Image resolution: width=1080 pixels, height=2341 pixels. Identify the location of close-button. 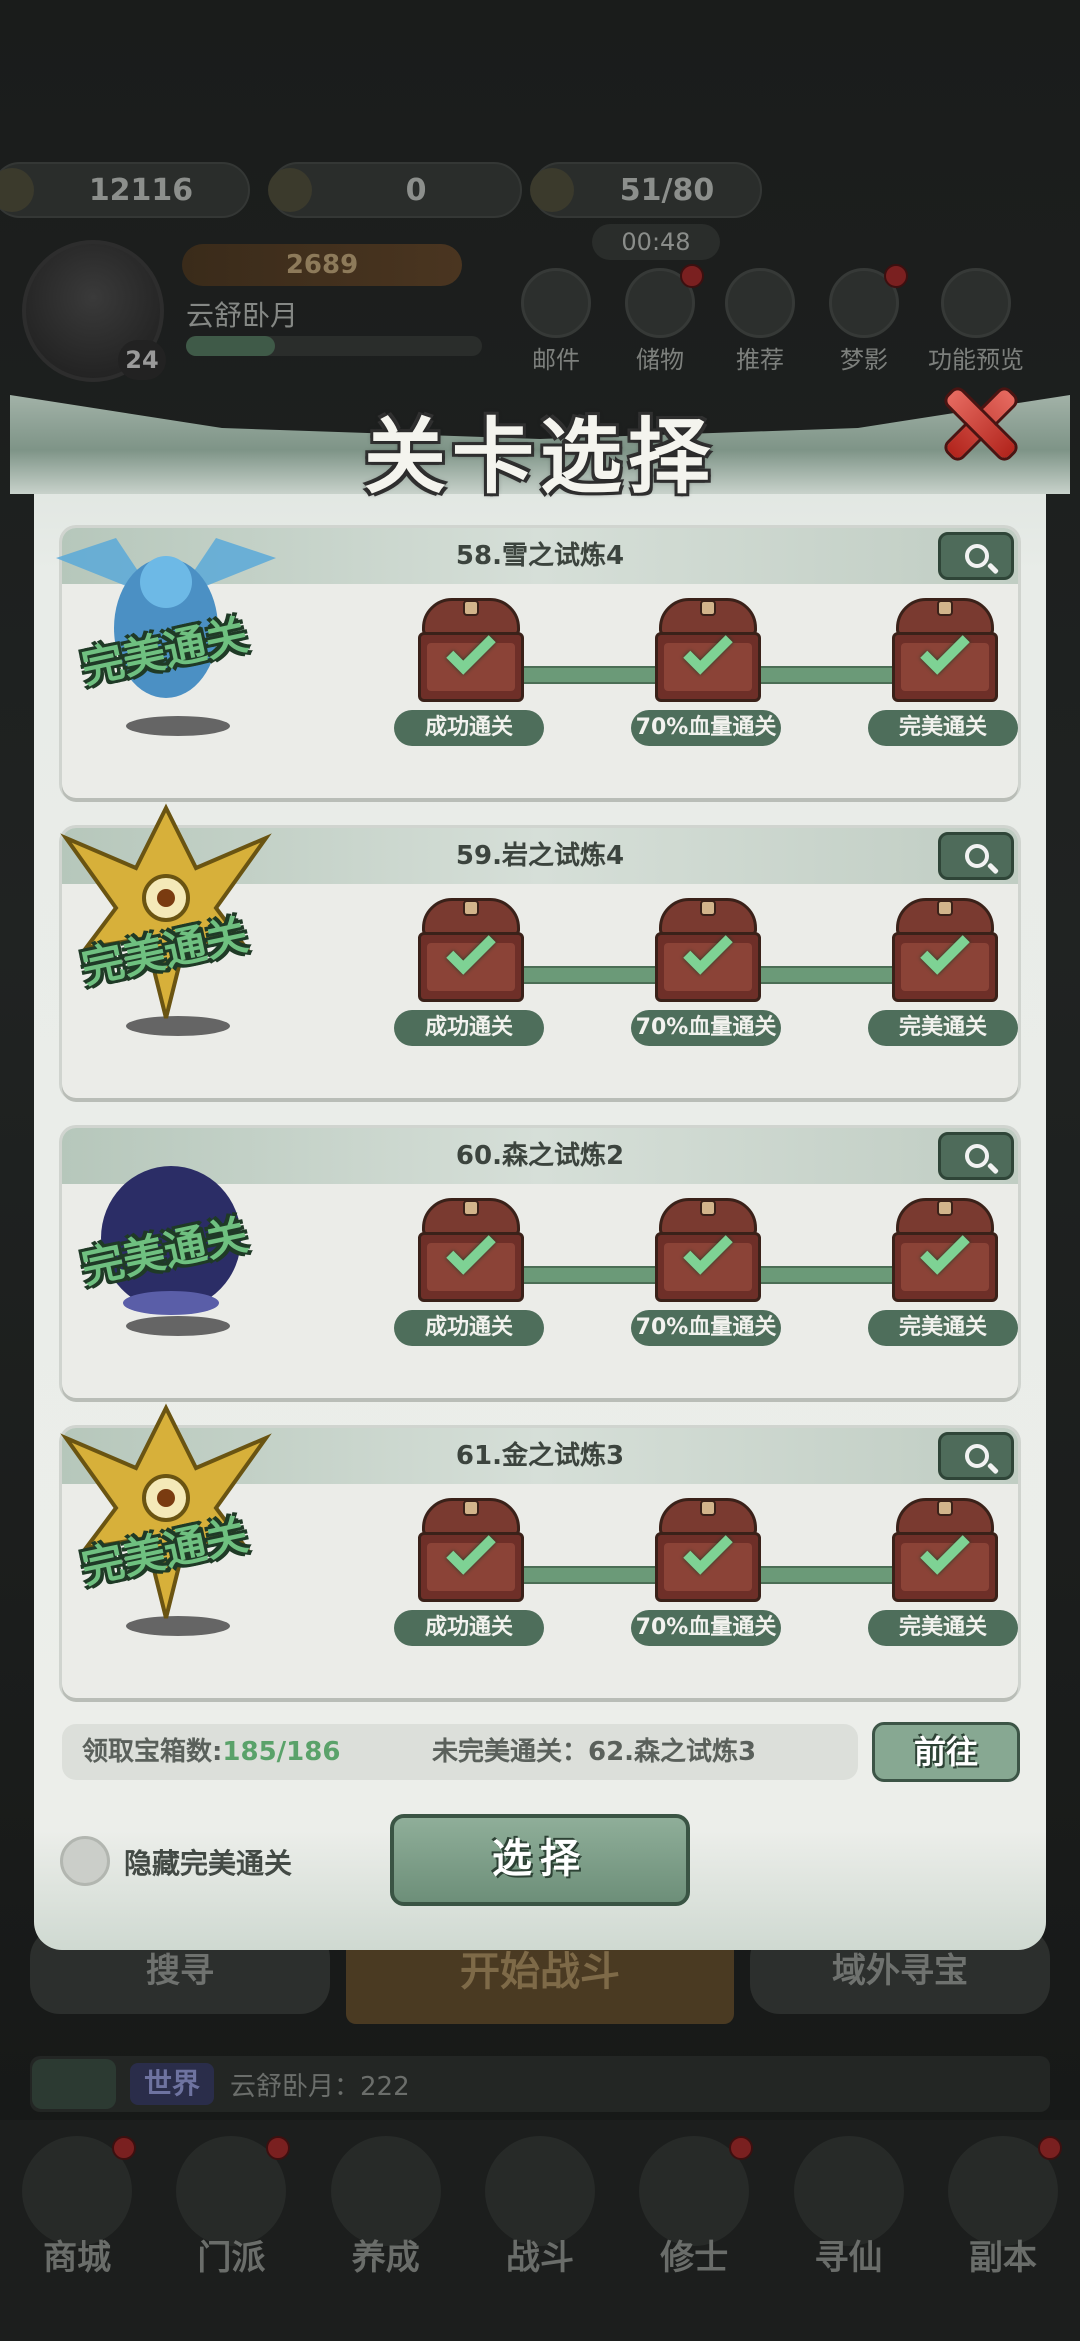
(980, 424).